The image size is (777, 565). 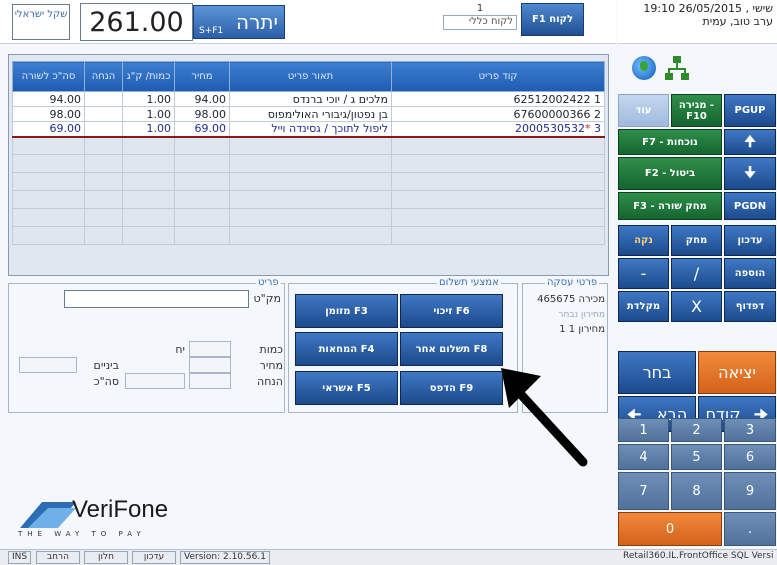 I want to click on num-5-button: 5, so click(x=696, y=457).